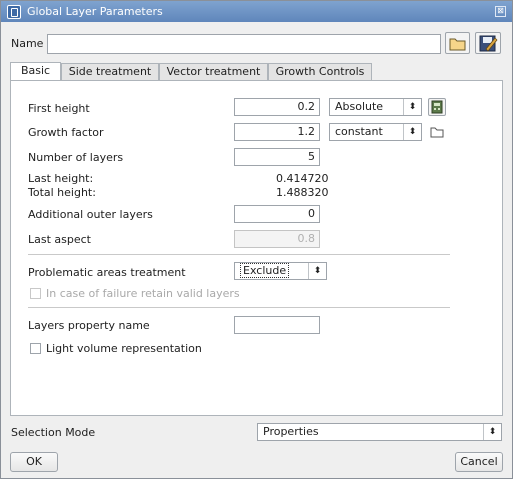  I want to click on name-input, so click(244, 44).